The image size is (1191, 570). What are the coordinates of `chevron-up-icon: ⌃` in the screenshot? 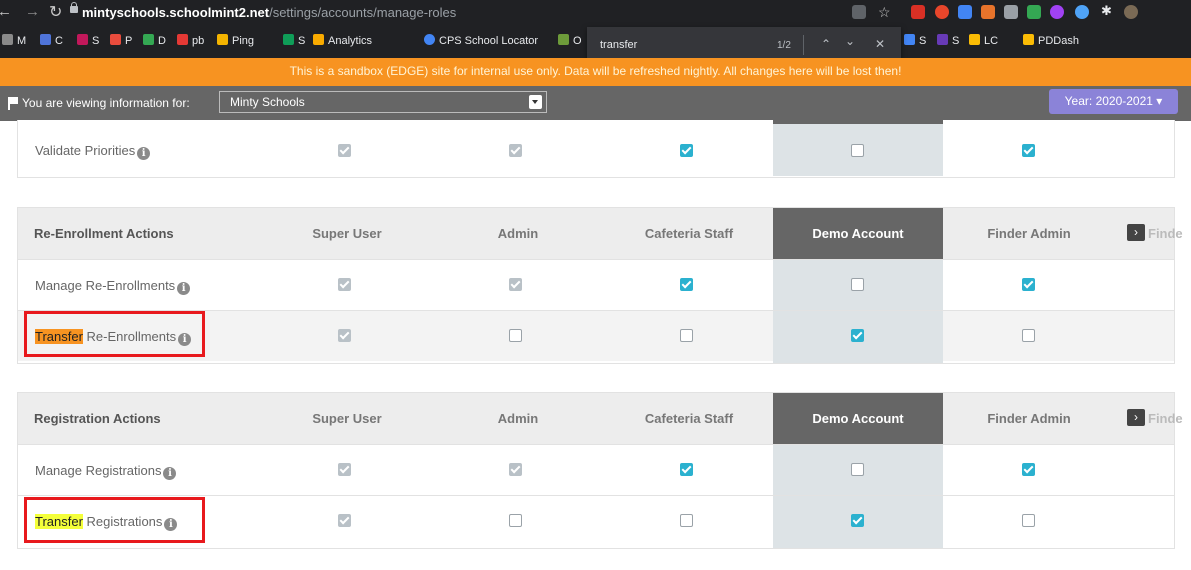 It's located at (826, 44).